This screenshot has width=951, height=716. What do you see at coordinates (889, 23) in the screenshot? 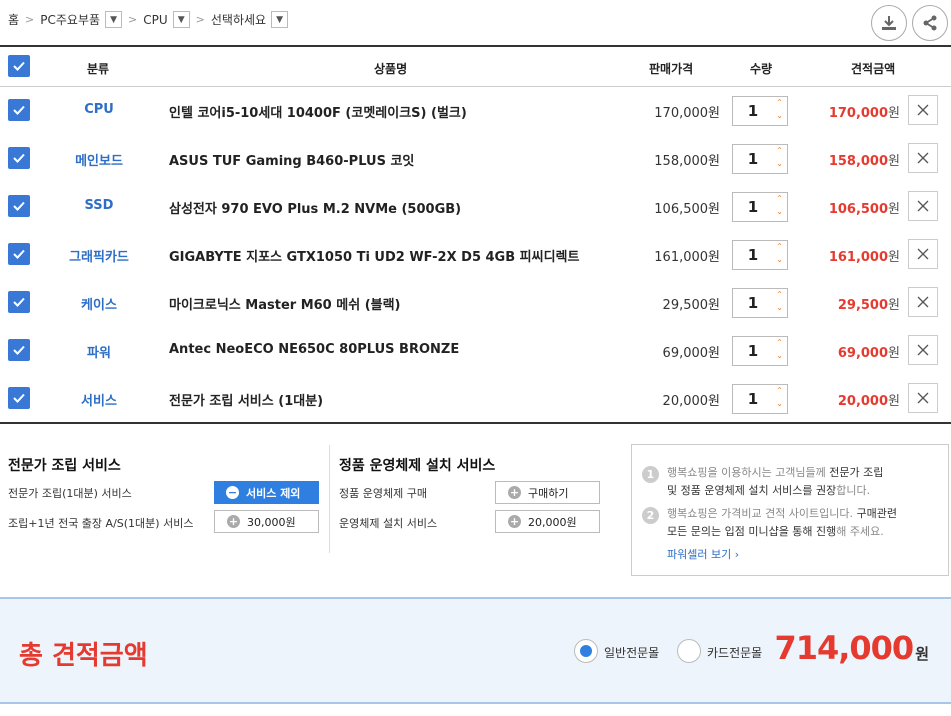
I see `download-icon` at bounding box center [889, 23].